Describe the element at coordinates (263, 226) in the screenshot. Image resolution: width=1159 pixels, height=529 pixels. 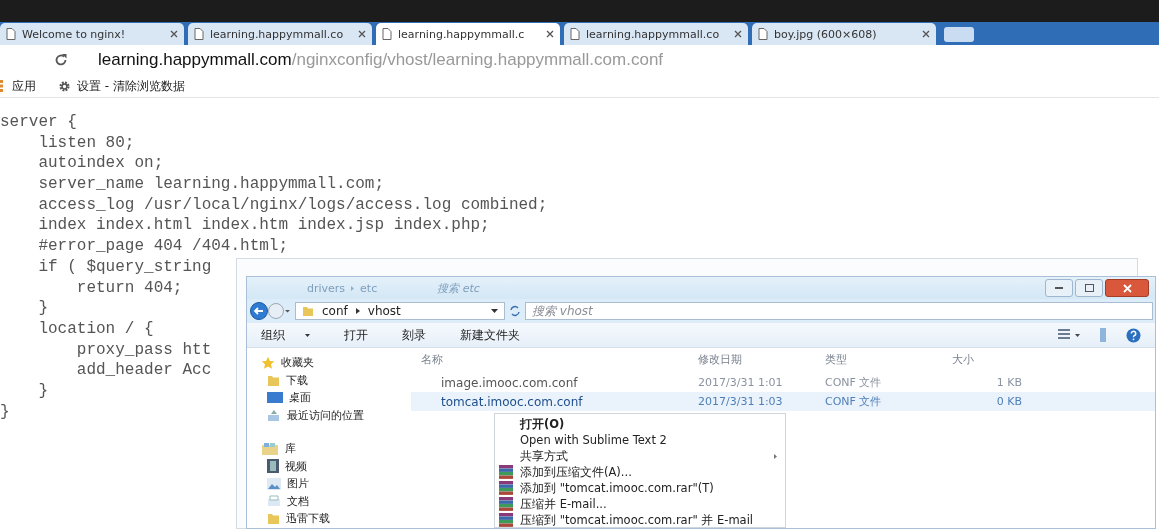
I see `code-line: index index.html index.htm index.jsp index.php;` at that location.